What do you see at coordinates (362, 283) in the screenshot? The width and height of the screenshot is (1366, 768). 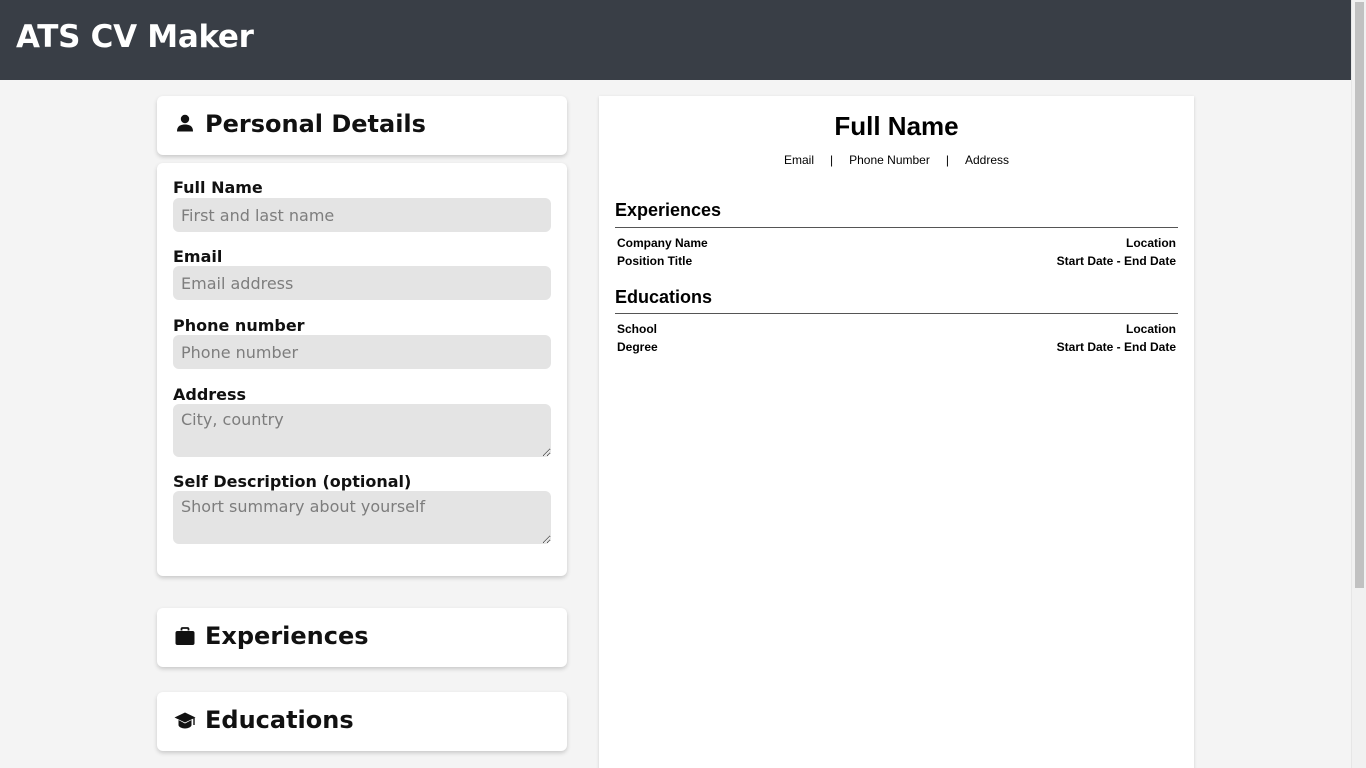 I see `email-input` at bounding box center [362, 283].